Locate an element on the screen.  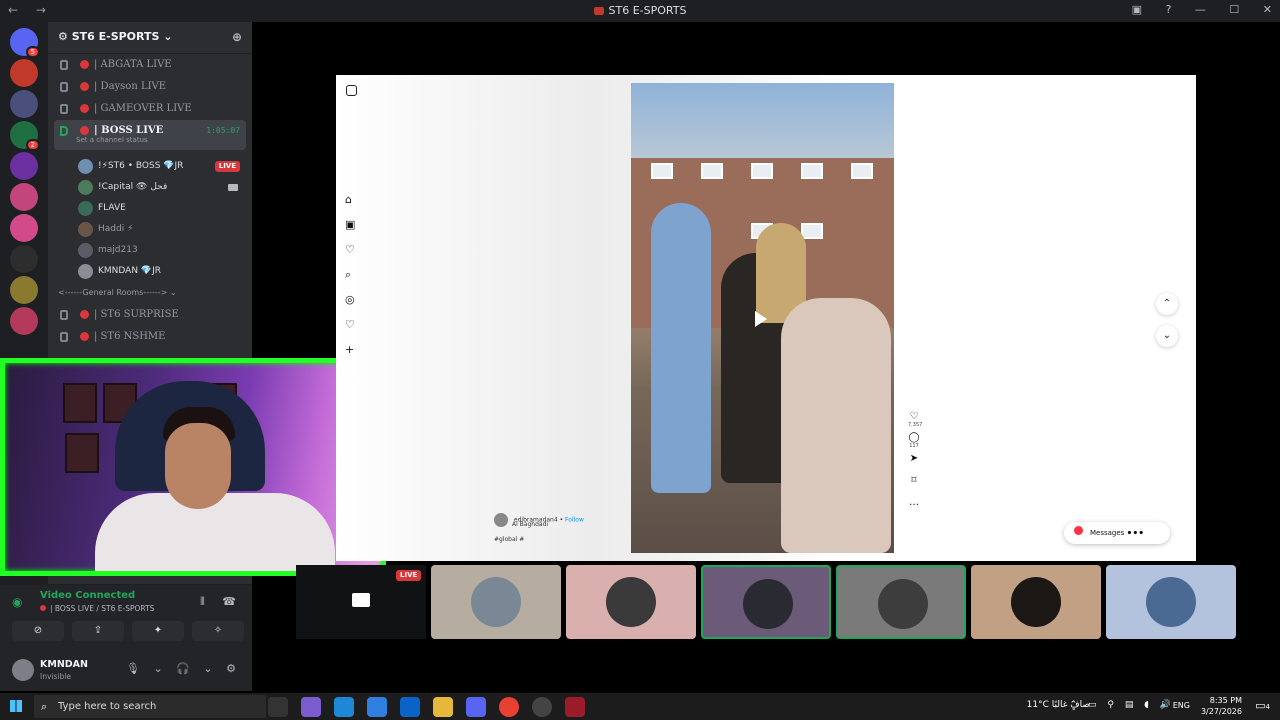
notification-icon: ▭4 is located at coordinates (1262, 705).